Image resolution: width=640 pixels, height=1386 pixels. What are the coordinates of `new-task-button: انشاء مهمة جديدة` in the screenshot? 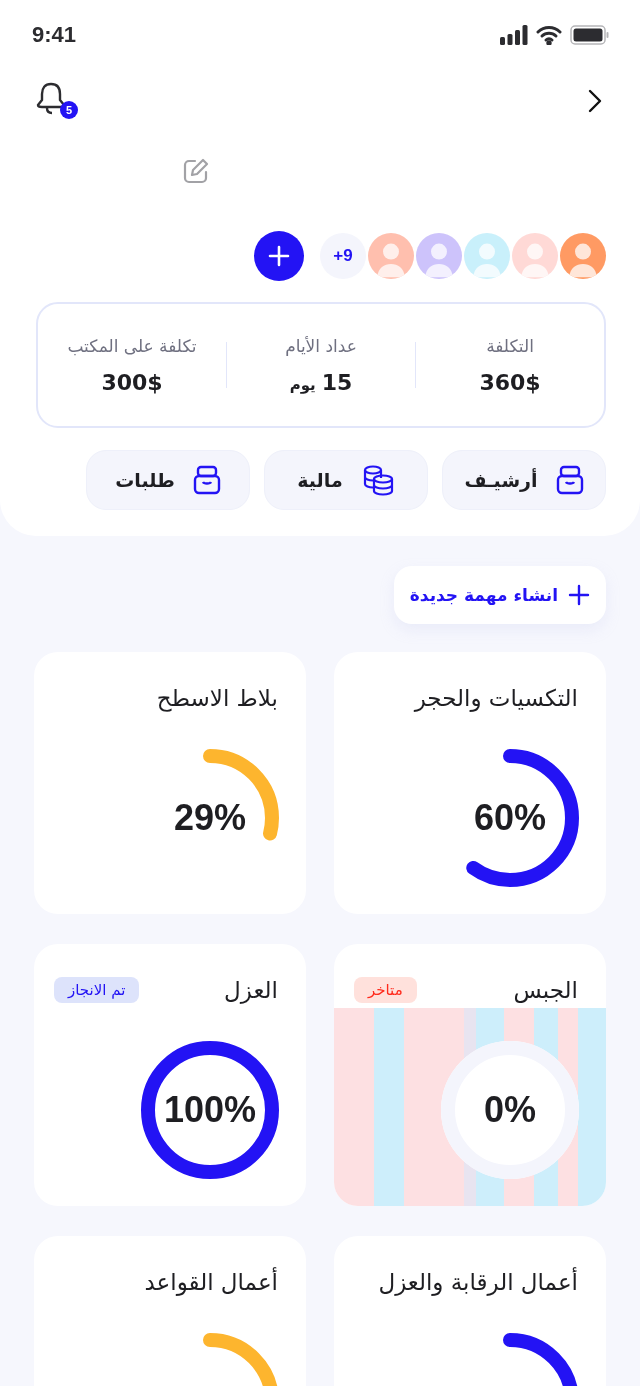 It's located at (499, 595).